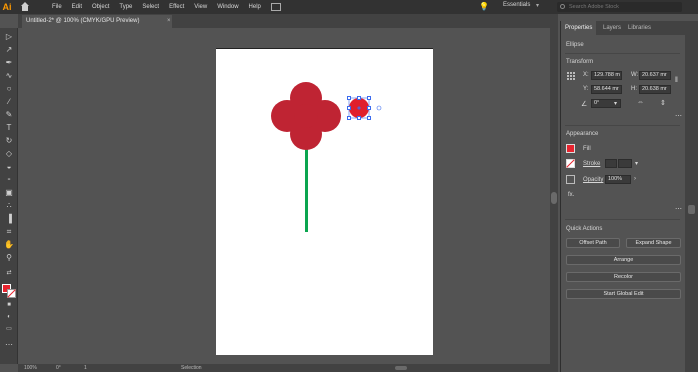  Describe the element at coordinates (635, 179) in the screenshot. I see `chevron-right-icon: ›` at that location.